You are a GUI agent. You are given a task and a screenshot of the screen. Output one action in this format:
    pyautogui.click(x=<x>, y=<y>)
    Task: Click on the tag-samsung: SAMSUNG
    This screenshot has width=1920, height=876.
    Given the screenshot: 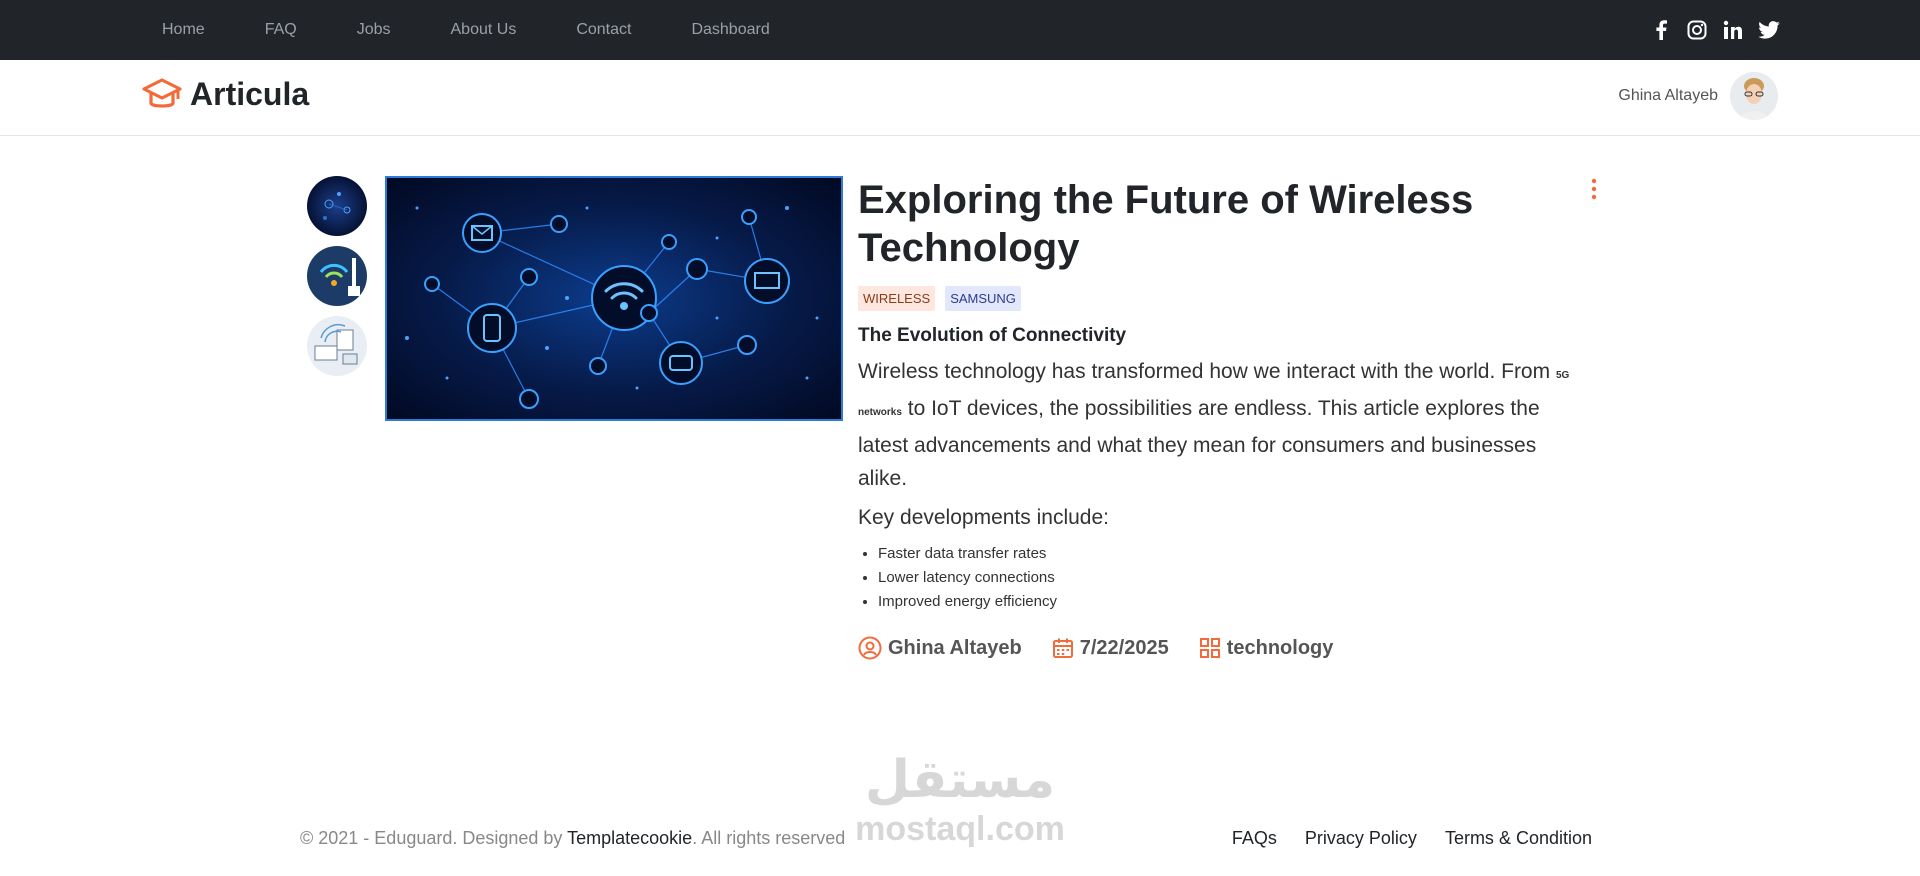 What is the action you would take?
    pyautogui.click(x=983, y=298)
    